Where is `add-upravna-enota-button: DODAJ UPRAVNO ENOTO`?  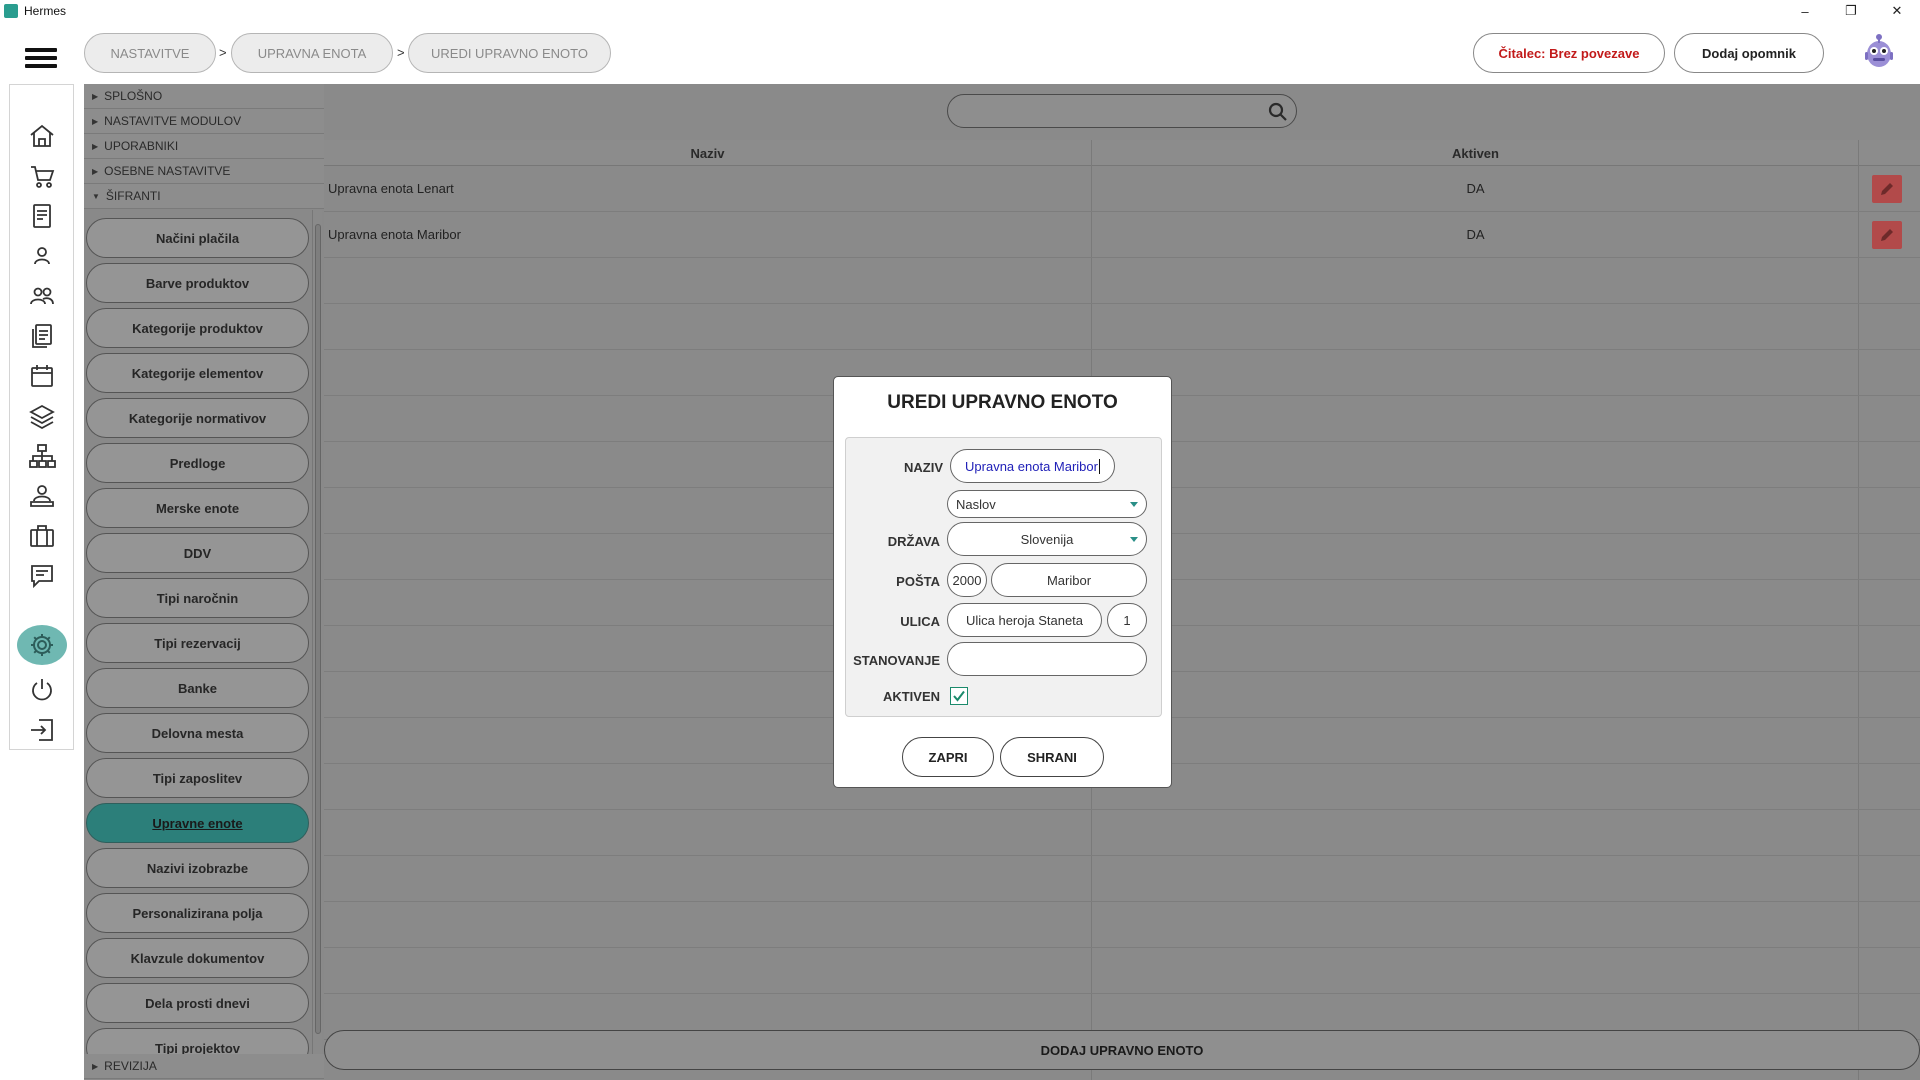 add-upravna-enota-button: DODAJ UPRAVNO ENOTO is located at coordinates (1122, 1050).